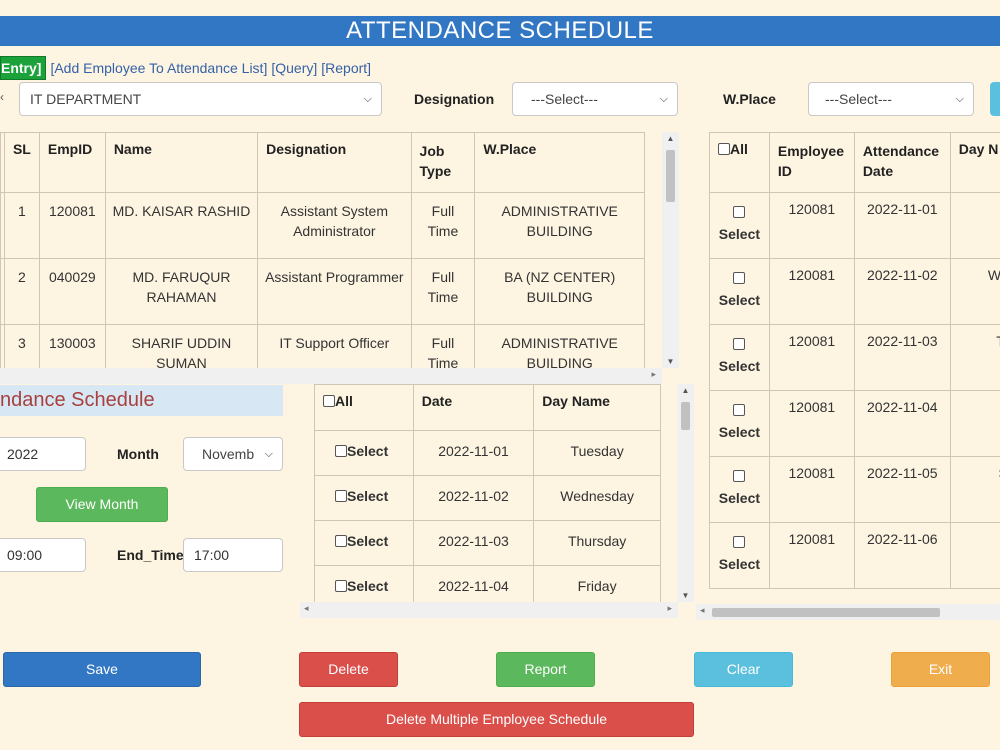 This screenshot has width=1000, height=750. What do you see at coordinates (597, 407) in the screenshot?
I see `days-col-dayname: Day Name` at bounding box center [597, 407].